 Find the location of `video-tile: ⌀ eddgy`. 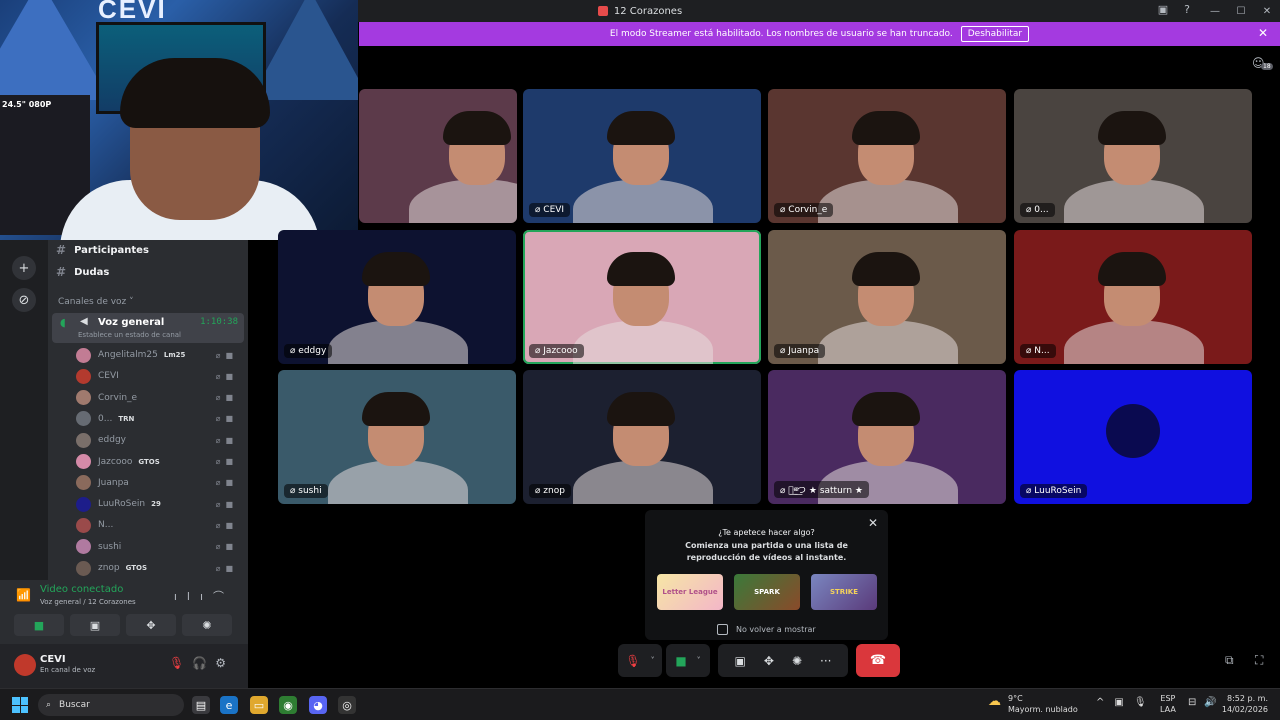

video-tile: ⌀ eddgy is located at coordinates (397, 297).